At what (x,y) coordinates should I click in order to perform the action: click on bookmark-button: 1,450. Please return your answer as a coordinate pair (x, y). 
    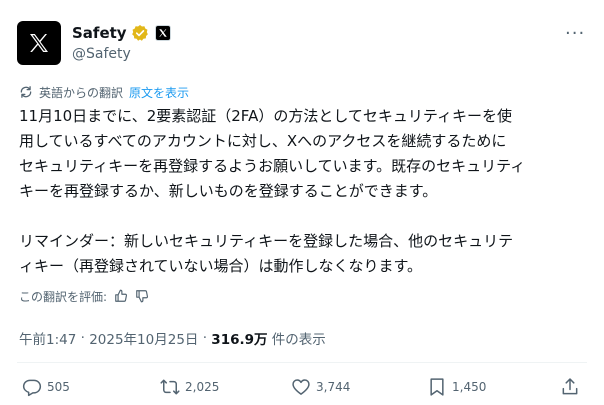
    Looking at the image, I should click on (456, 387).